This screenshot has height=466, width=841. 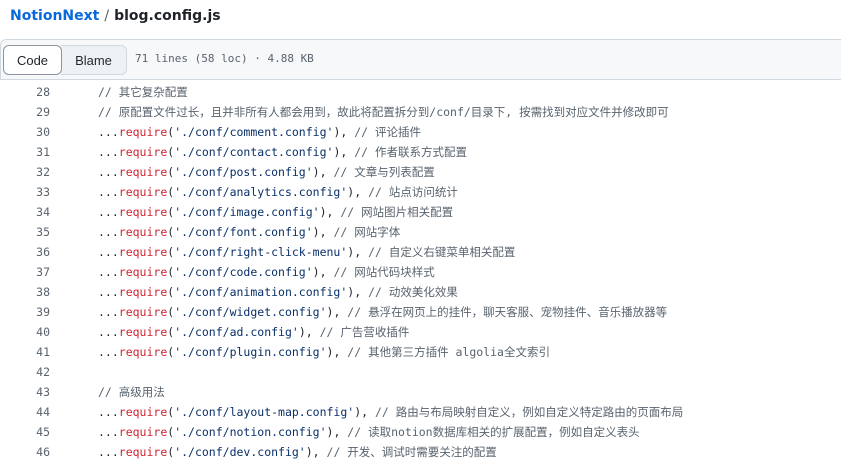 I want to click on code-button: Code, so click(x=32, y=60).